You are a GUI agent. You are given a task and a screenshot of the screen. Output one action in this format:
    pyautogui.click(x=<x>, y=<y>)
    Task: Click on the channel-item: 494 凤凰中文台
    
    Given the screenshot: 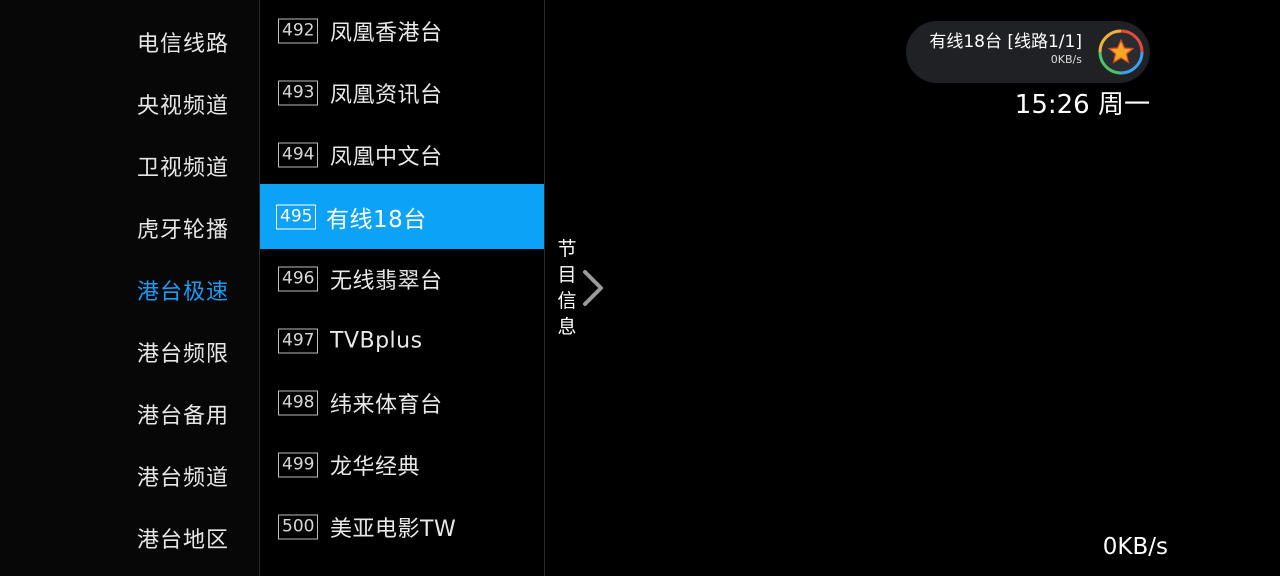 What is the action you would take?
    pyautogui.click(x=402, y=155)
    